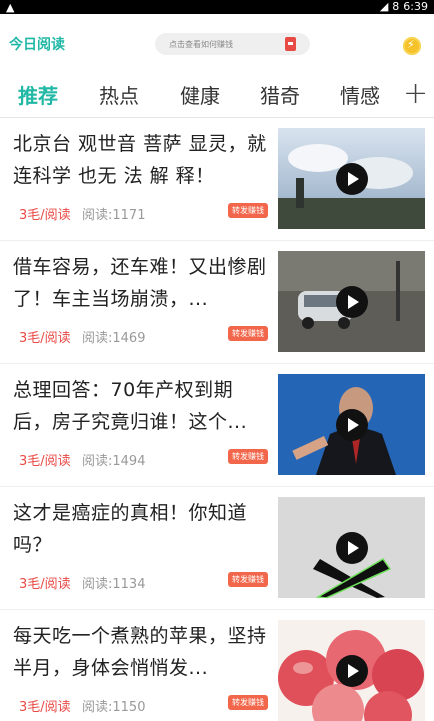 The image size is (434, 721). What do you see at coordinates (140, 160) in the screenshot?
I see `article-title: 北京台 观世音 菩萨 显灵，就连科学 也无 法 解 释！` at bounding box center [140, 160].